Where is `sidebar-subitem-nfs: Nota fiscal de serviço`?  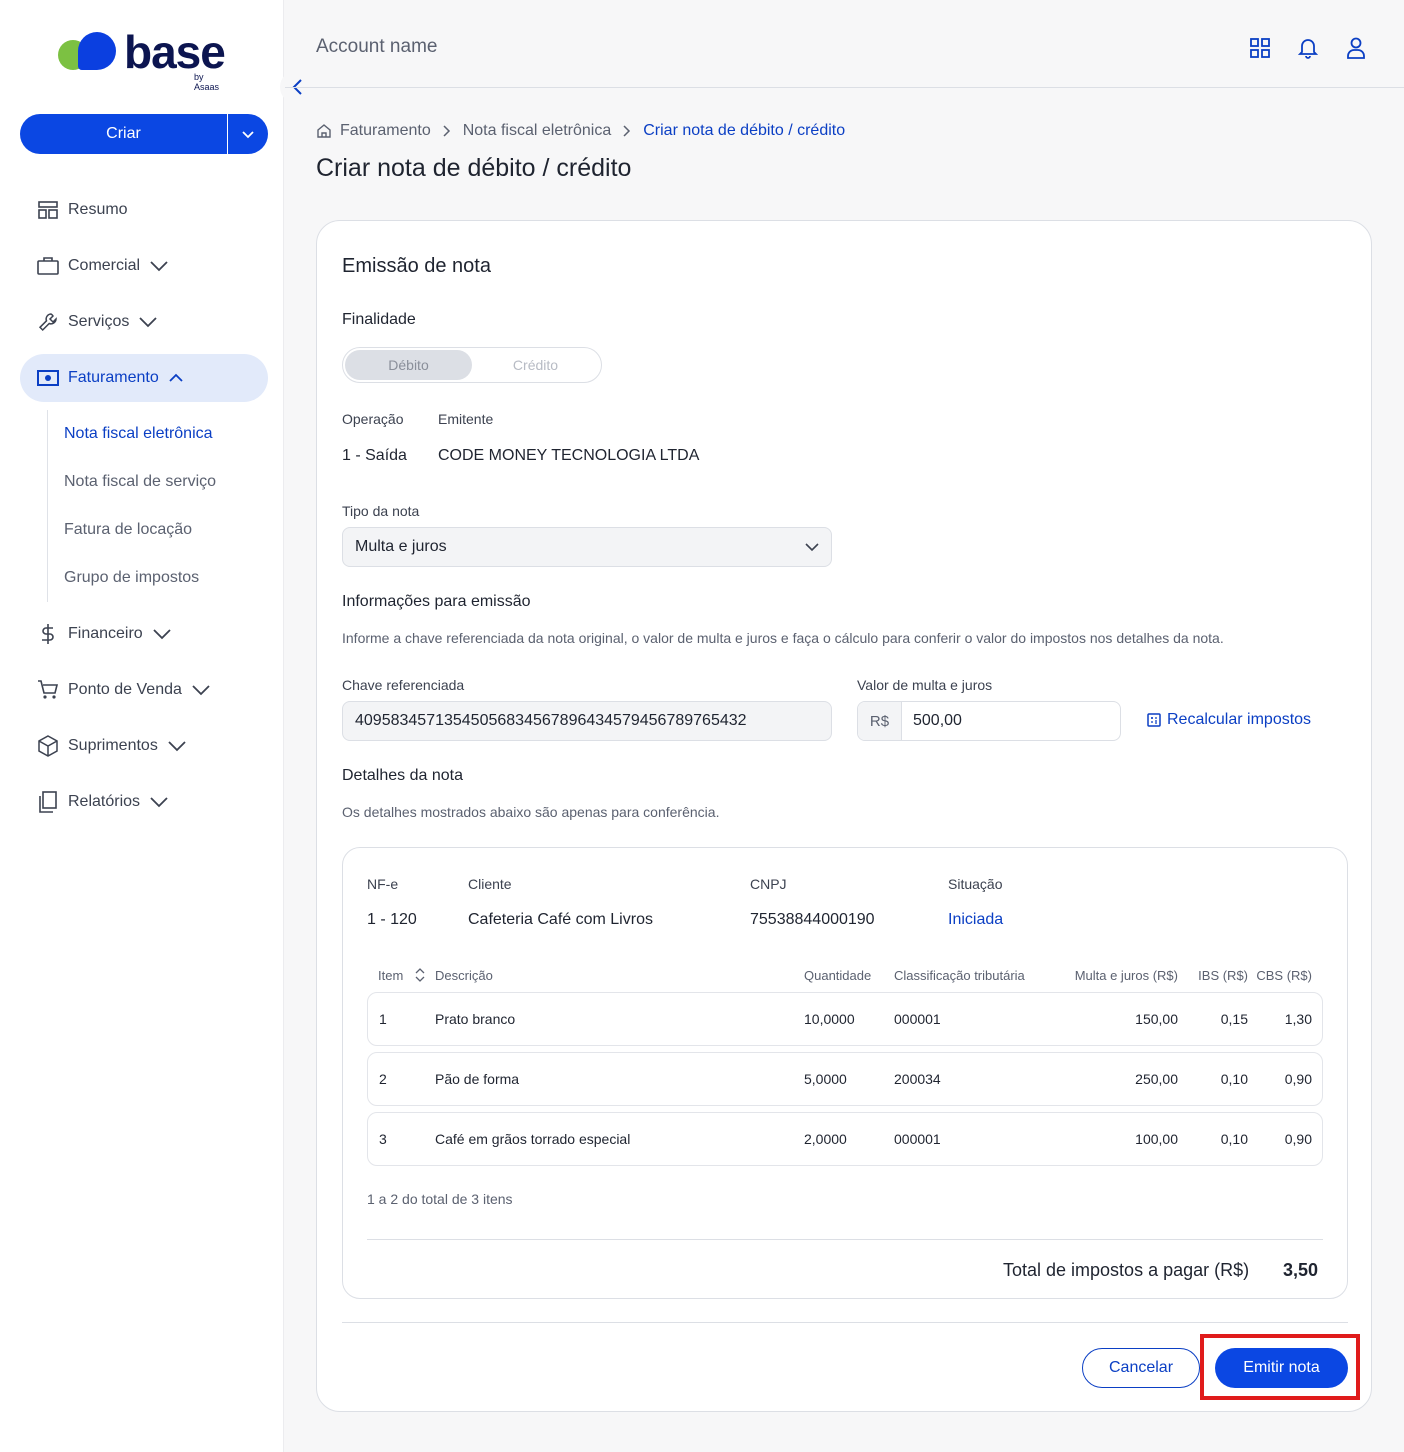 sidebar-subitem-nfs: Nota fiscal de serviço is located at coordinates (158, 482).